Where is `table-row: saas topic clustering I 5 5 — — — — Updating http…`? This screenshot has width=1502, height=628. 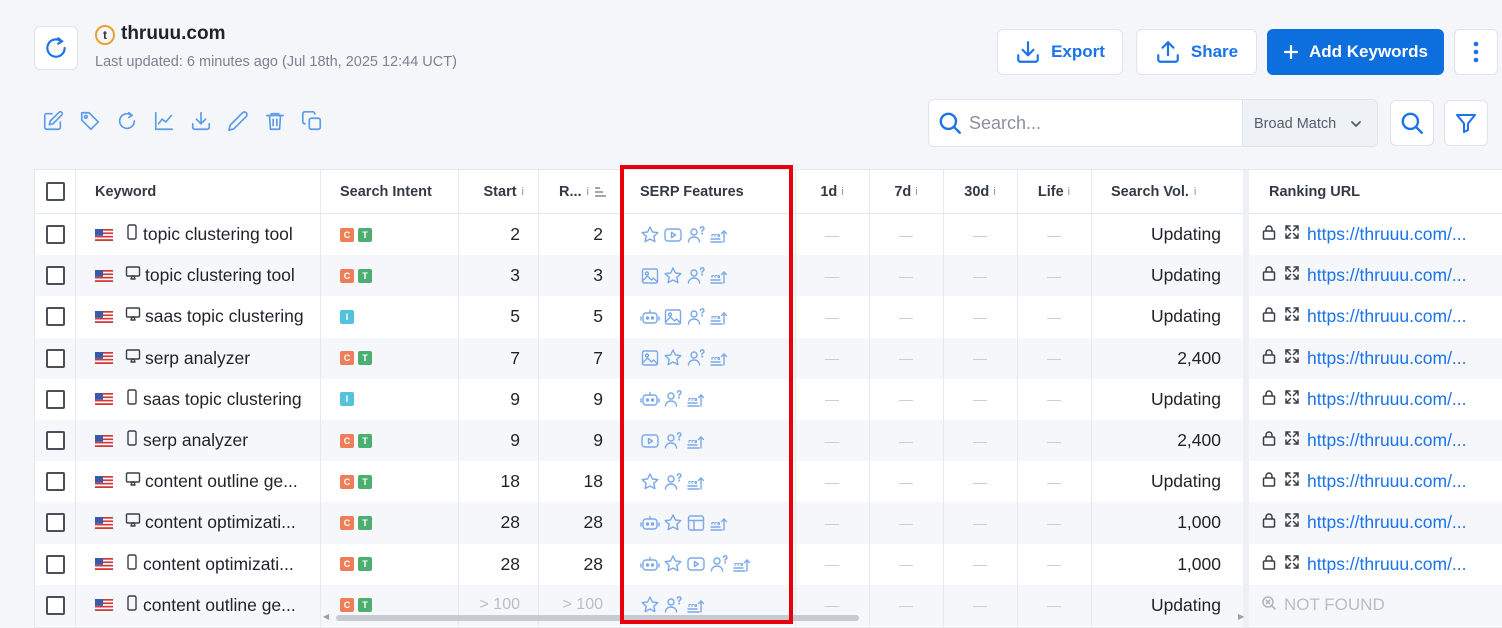 table-row: saas topic clustering I 5 5 — — — — Updating http… is located at coordinates (768, 316).